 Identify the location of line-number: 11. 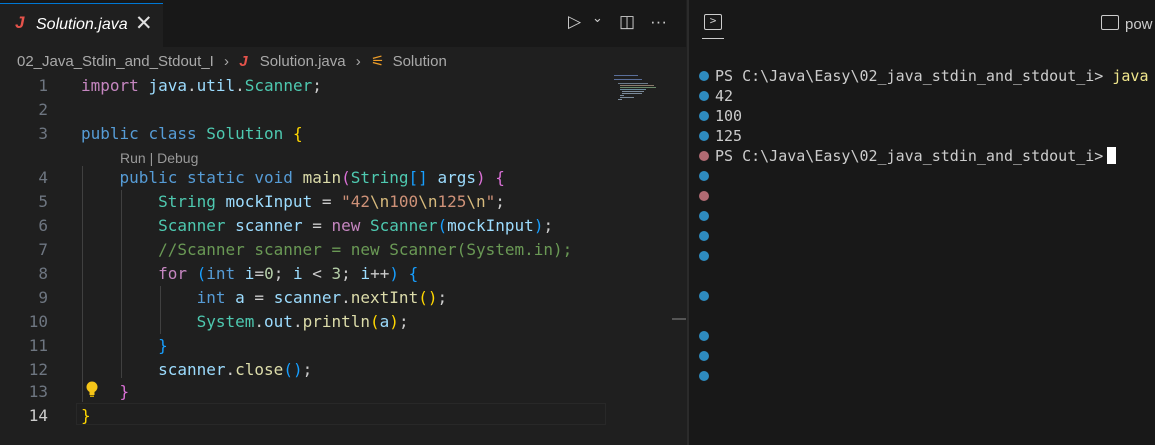
(38, 345).